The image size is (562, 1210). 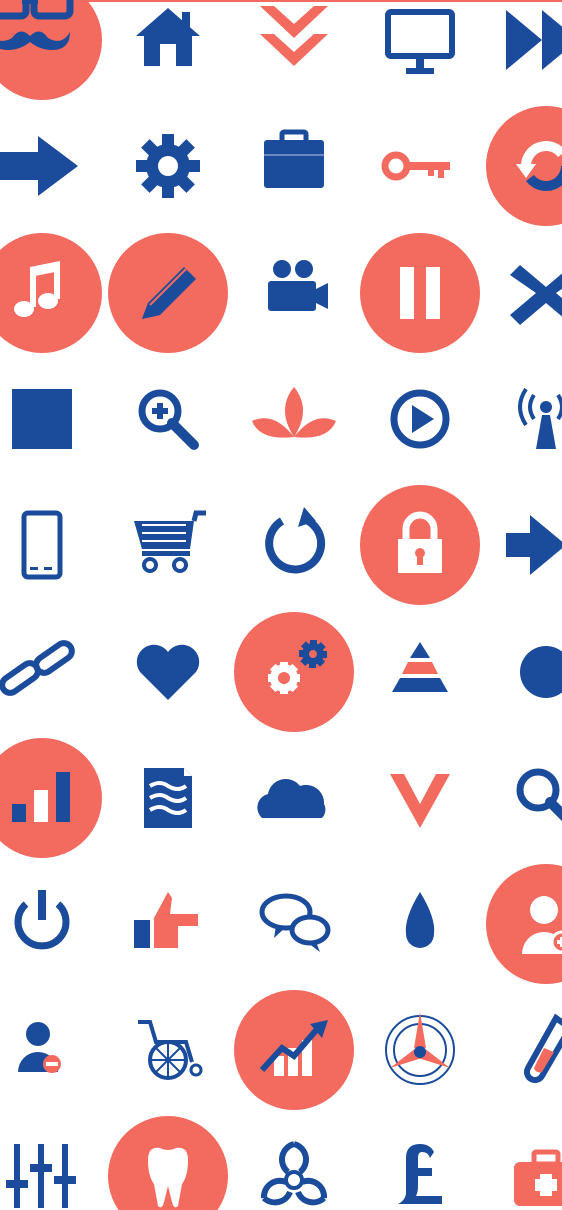 What do you see at coordinates (168, 419) in the screenshot?
I see `zoom-in-icon` at bounding box center [168, 419].